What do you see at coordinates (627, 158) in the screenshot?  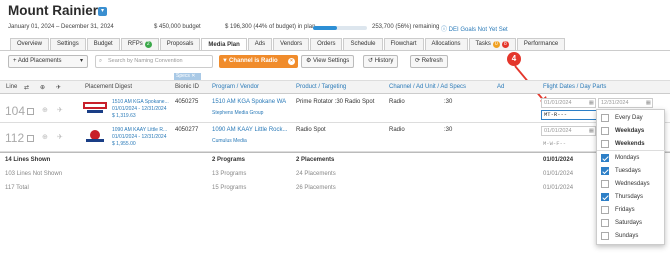 I see `dayparts-option-label: Mondays` at bounding box center [627, 158].